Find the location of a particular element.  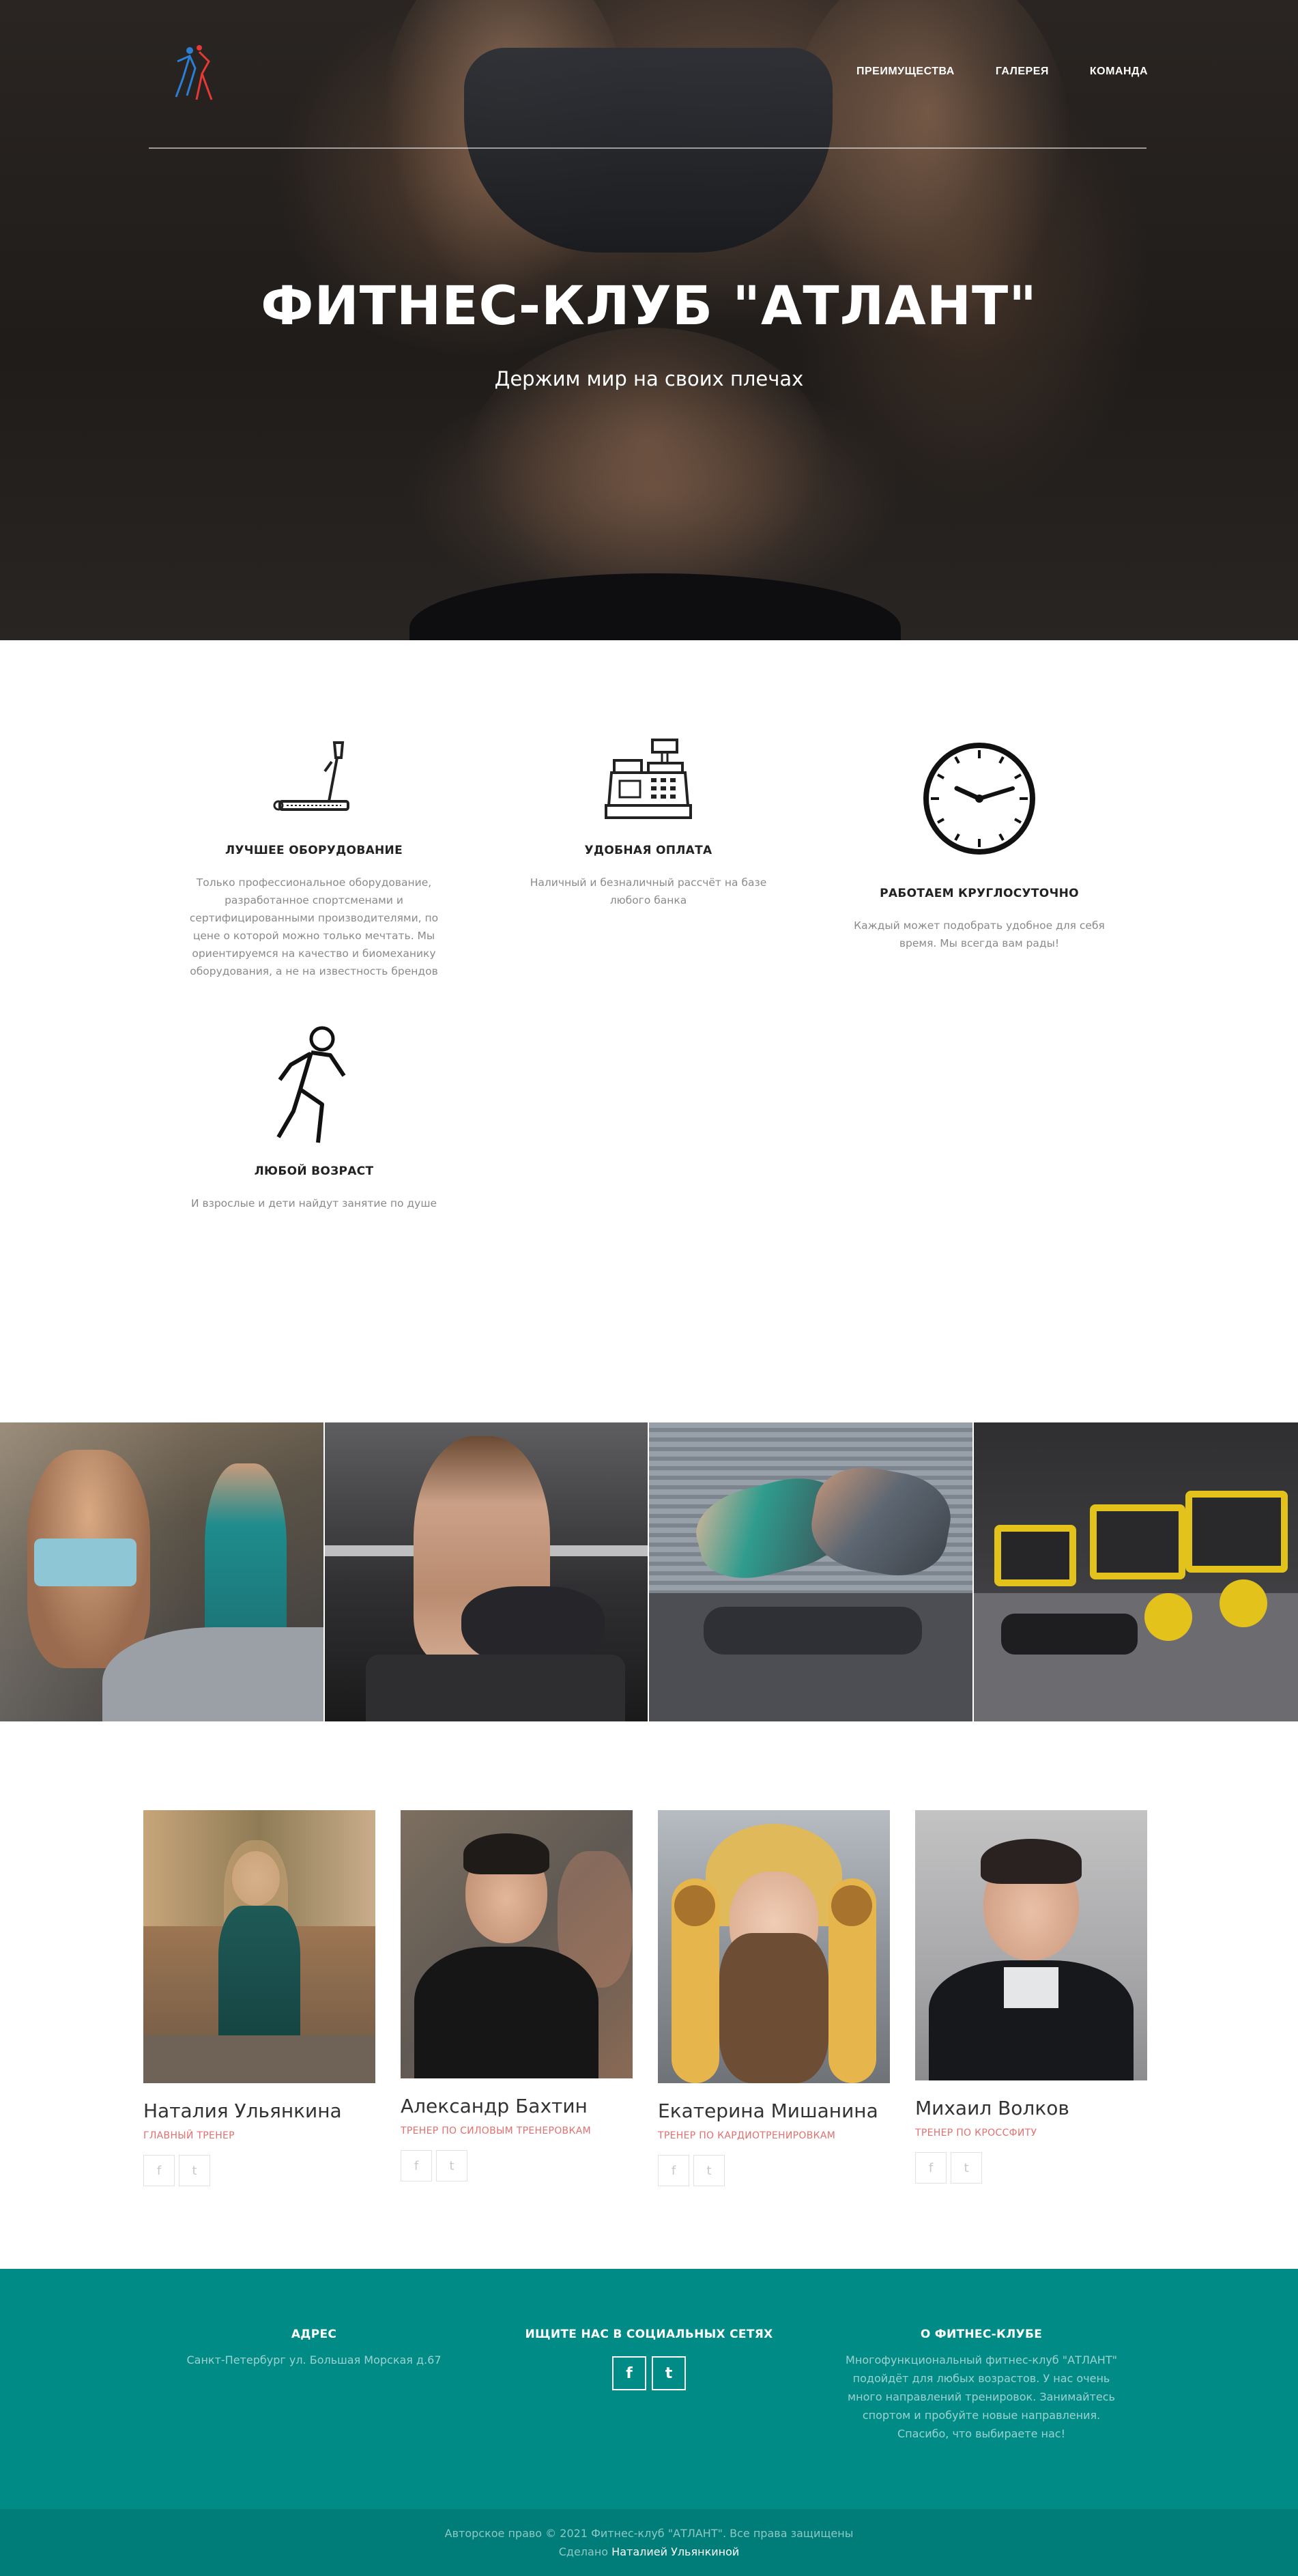

nav-item-benefits: ПРЕИМУЩЕСТВА is located at coordinates (905, 72).